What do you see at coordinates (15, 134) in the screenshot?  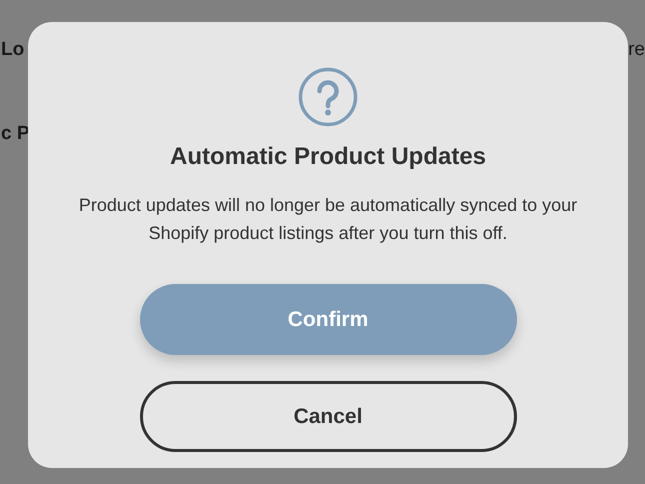 I see `background-text: c P` at bounding box center [15, 134].